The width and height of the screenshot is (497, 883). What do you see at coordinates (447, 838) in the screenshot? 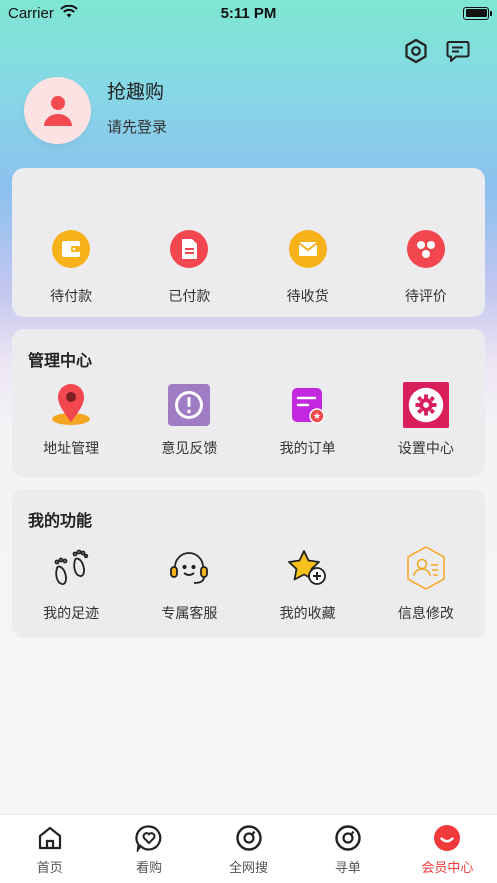
I see `smile-icon` at bounding box center [447, 838].